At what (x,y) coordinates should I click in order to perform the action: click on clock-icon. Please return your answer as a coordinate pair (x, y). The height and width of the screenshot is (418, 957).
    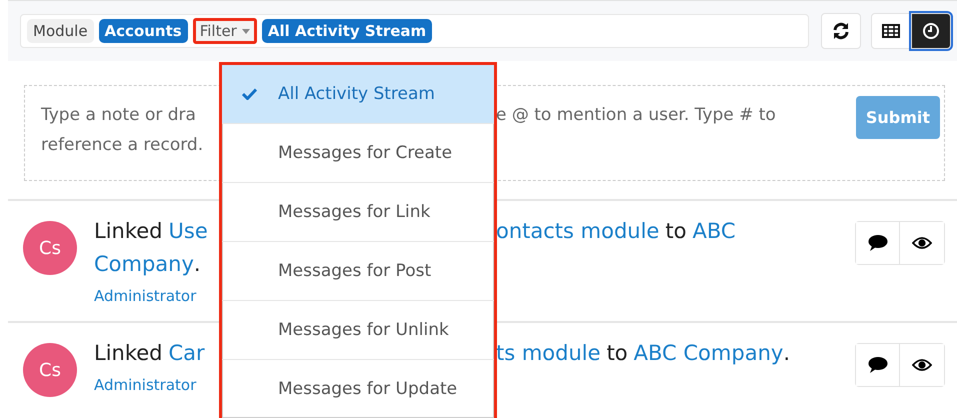
    Looking at the image, I should click on (931, 31).